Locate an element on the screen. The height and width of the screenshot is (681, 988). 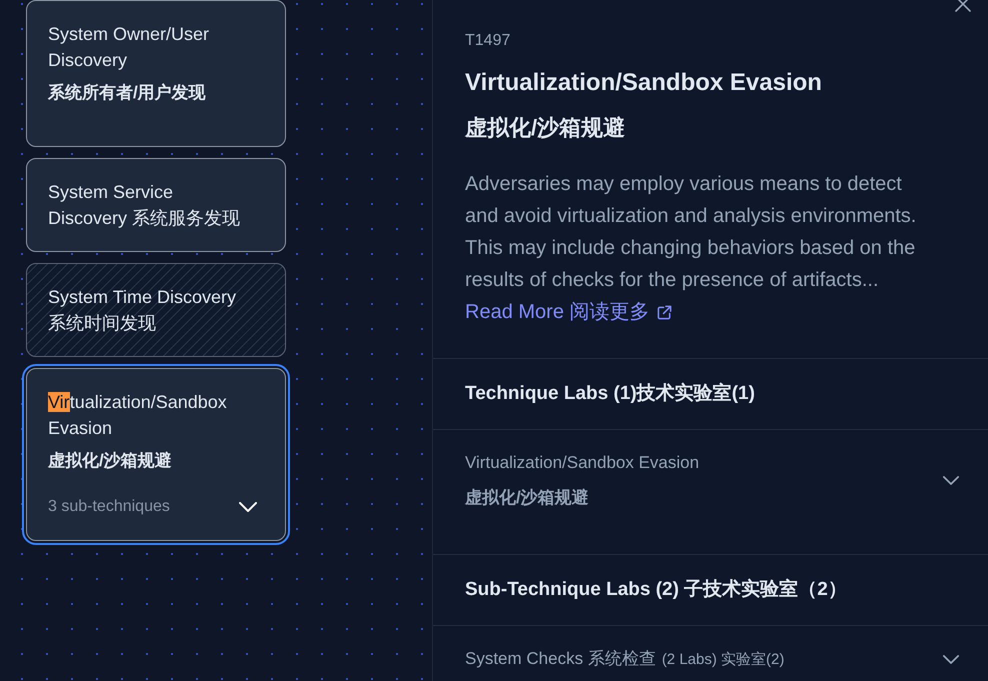
card-subtitle: 系统所有者/用户发现 is located at coordinates (127, 93).